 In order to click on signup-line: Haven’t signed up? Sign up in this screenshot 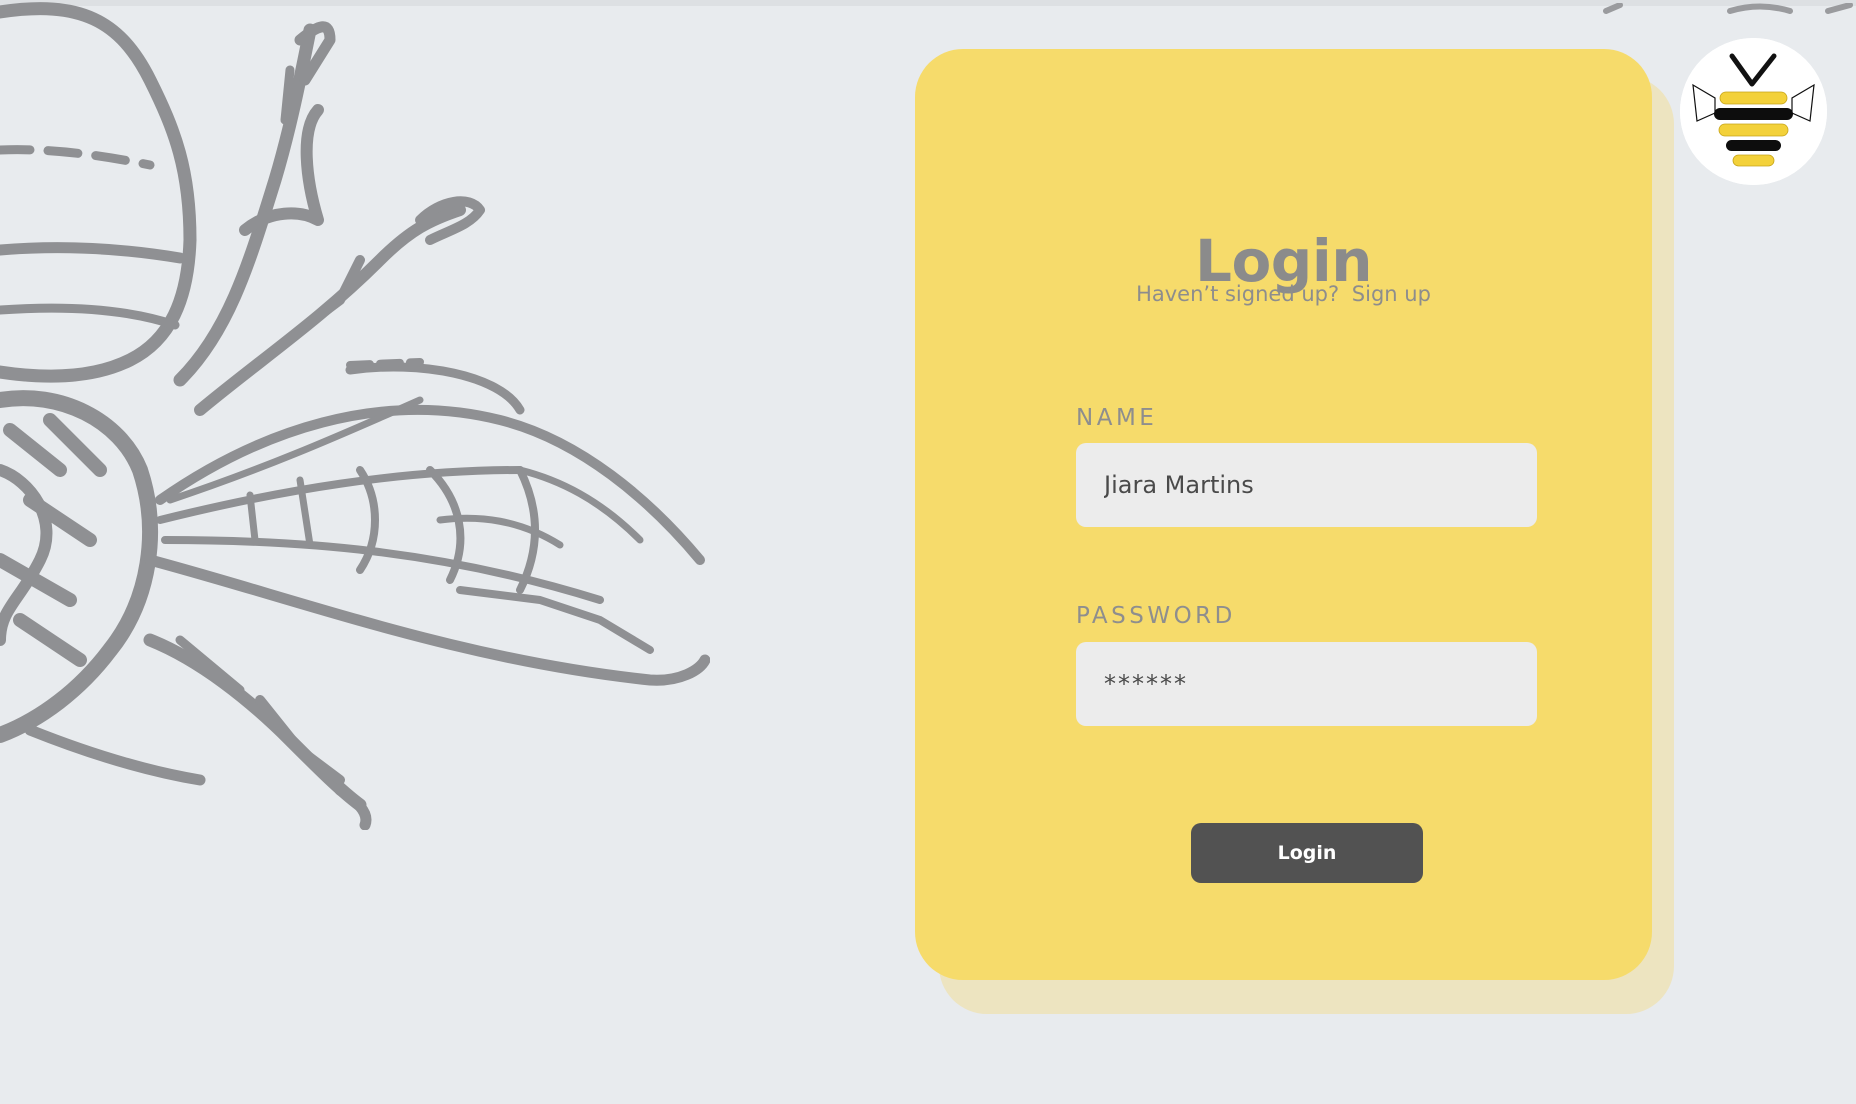, I will do `click(1283, 294)`.